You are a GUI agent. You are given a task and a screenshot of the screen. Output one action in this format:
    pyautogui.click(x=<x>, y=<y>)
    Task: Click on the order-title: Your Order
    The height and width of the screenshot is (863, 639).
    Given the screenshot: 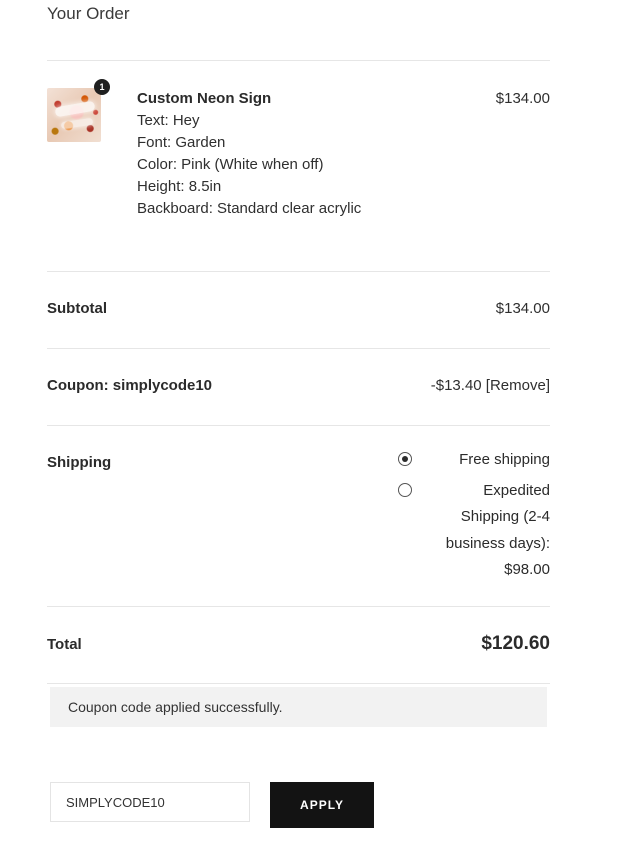 What is the action you would take?
    pyautogui.click(x=88, y=13)
    